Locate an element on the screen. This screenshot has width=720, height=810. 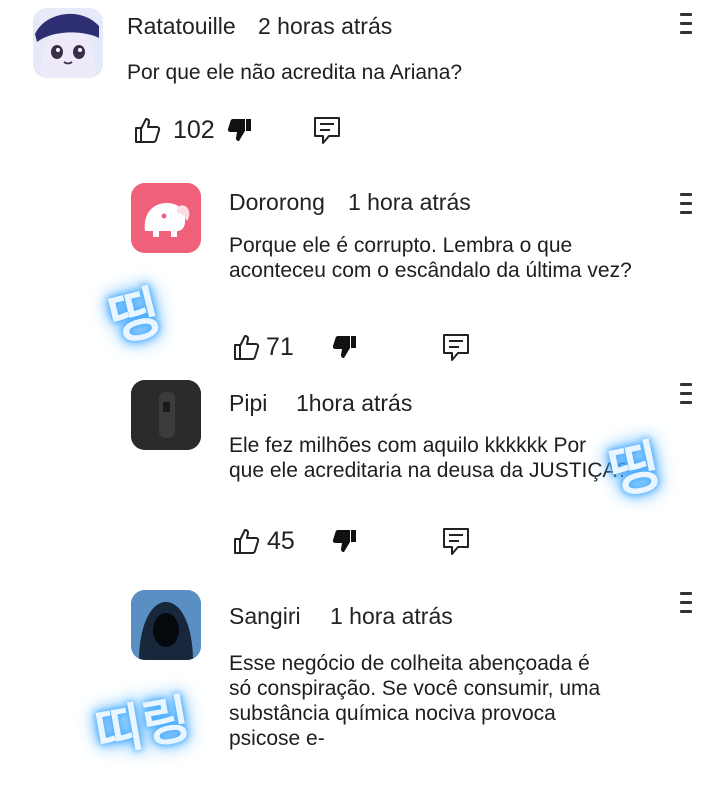
comment-timestamp: 2 horas atrás is located at coordinates (325, 26).